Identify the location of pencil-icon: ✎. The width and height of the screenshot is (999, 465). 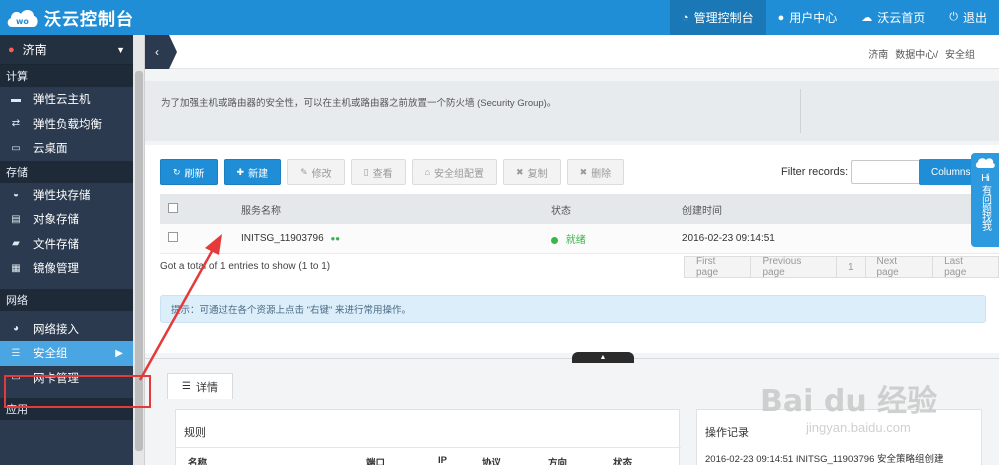
(304, 171).